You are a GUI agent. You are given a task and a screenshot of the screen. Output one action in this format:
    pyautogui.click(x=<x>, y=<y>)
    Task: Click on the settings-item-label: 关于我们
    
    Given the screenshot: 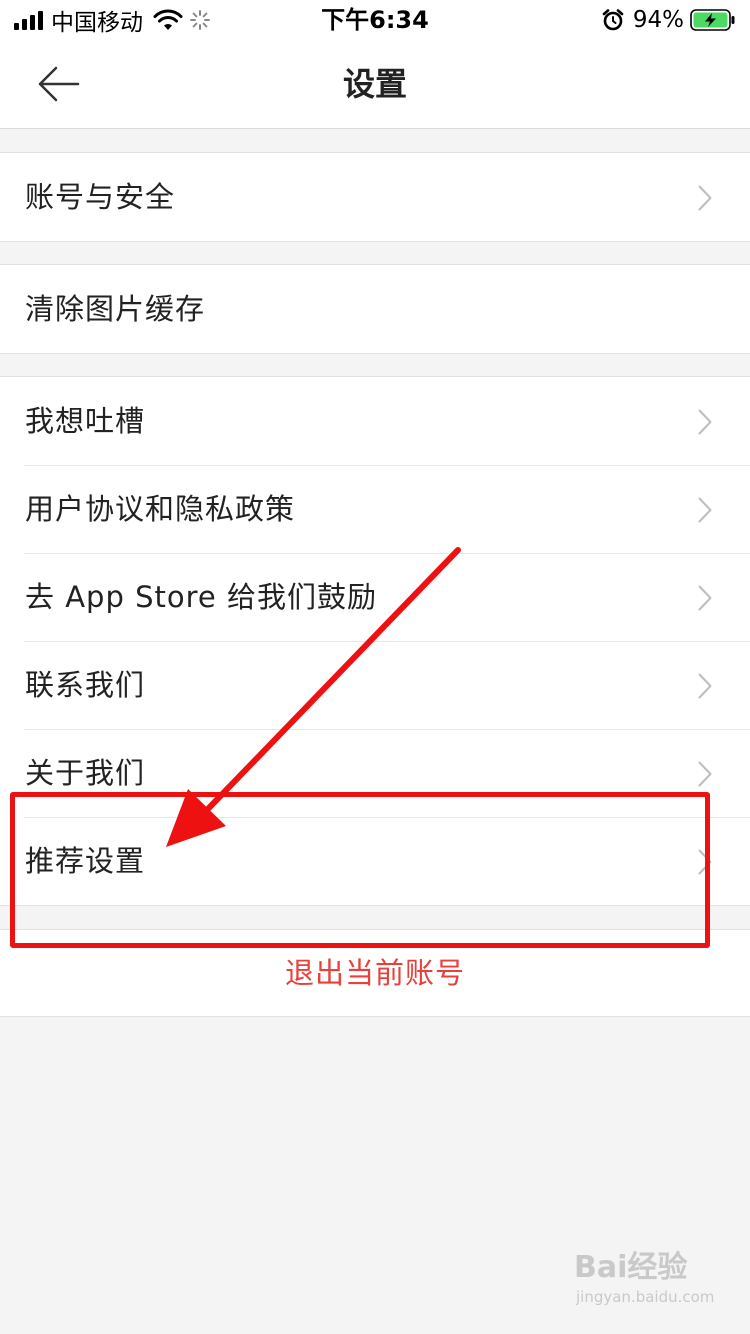 What is the action you would take?
    pyautogui.click(x=85, y=773)
    